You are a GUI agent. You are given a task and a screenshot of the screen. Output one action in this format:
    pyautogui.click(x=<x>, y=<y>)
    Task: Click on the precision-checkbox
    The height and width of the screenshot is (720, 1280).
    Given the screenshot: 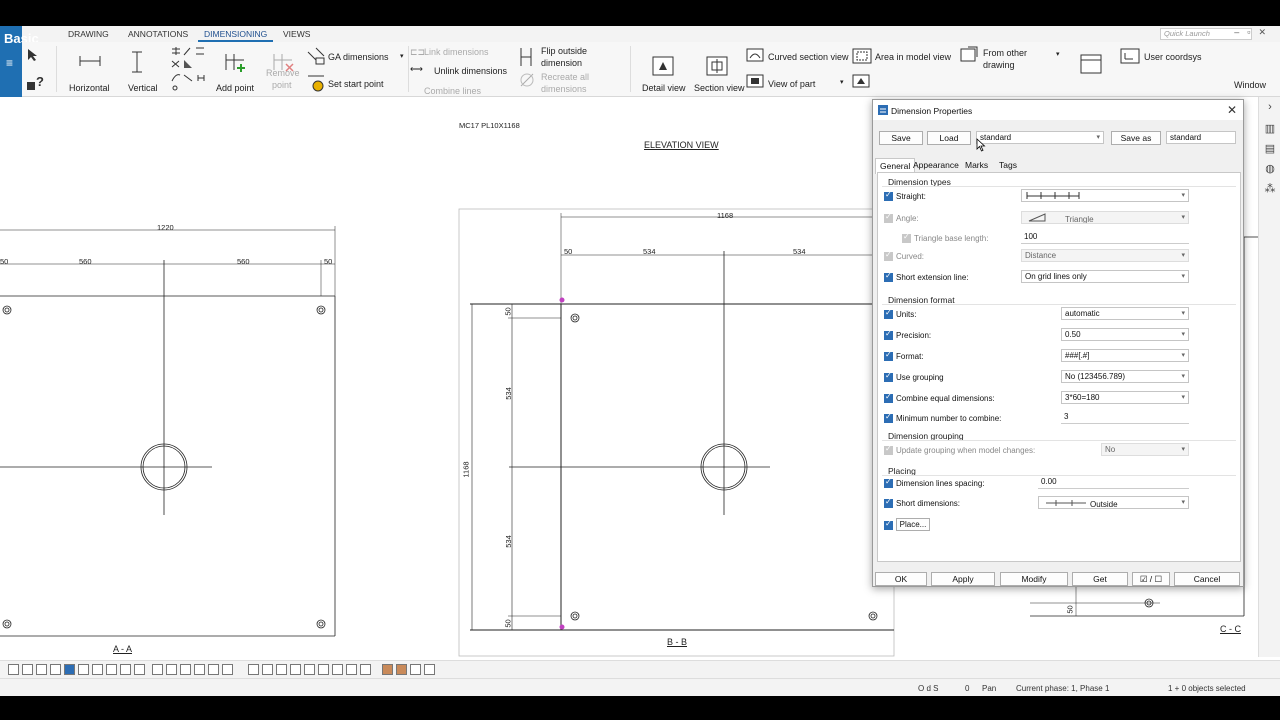 What is the action you would take?
    pyautogui.click(x=888, y=334)
    